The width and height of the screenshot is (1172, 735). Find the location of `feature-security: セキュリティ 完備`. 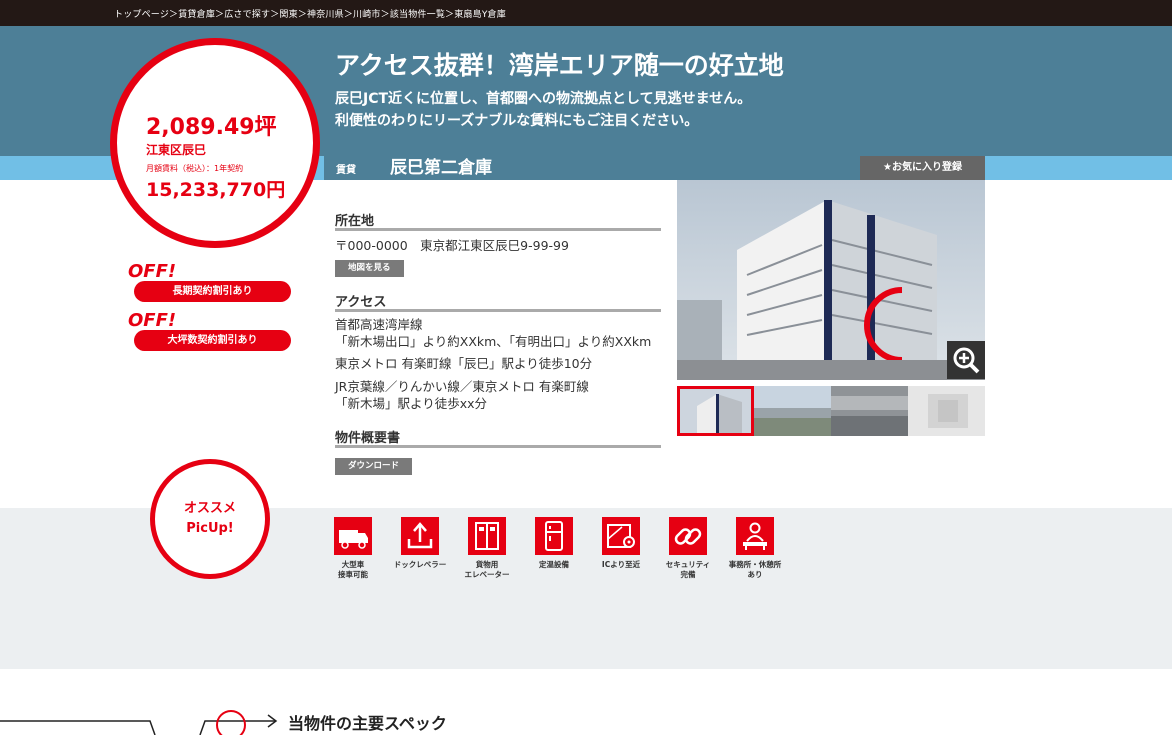

feature-security: セキュリティ 完備 is located at coordinates (688, 548).